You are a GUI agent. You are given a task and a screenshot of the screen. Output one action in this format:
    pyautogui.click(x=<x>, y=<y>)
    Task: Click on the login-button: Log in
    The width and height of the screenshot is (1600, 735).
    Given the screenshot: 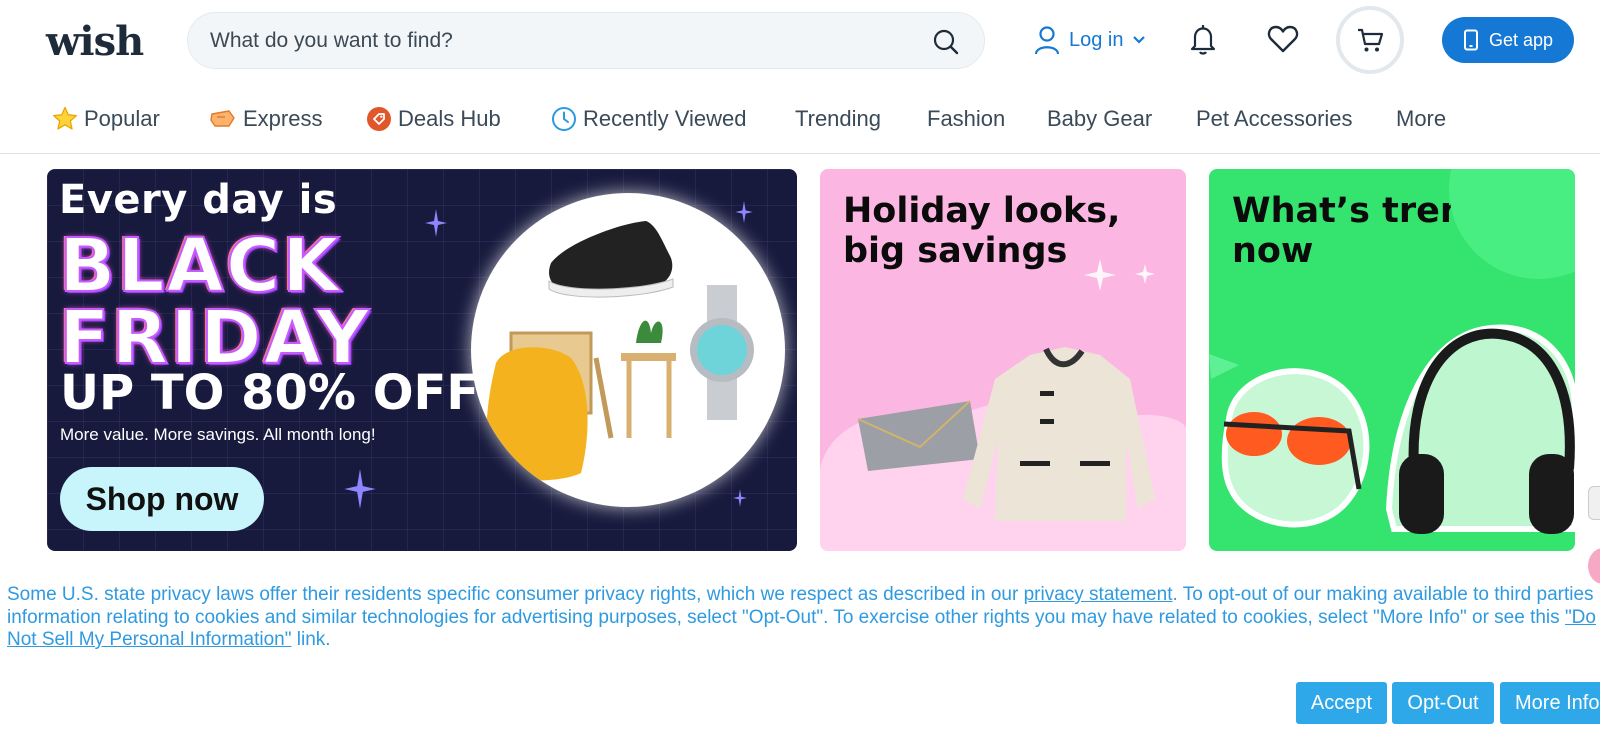 What is the action you would take?
    pyautogui.click(x=1089, y=40)
    